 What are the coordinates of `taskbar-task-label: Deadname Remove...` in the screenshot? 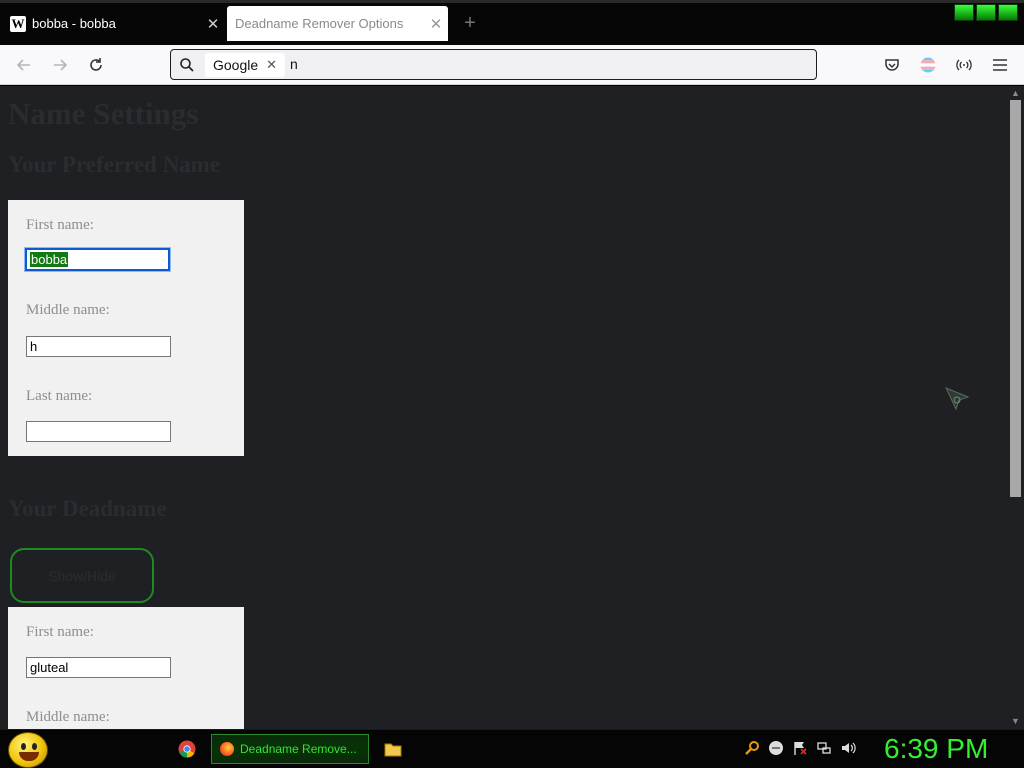 It's located at (298, 749).